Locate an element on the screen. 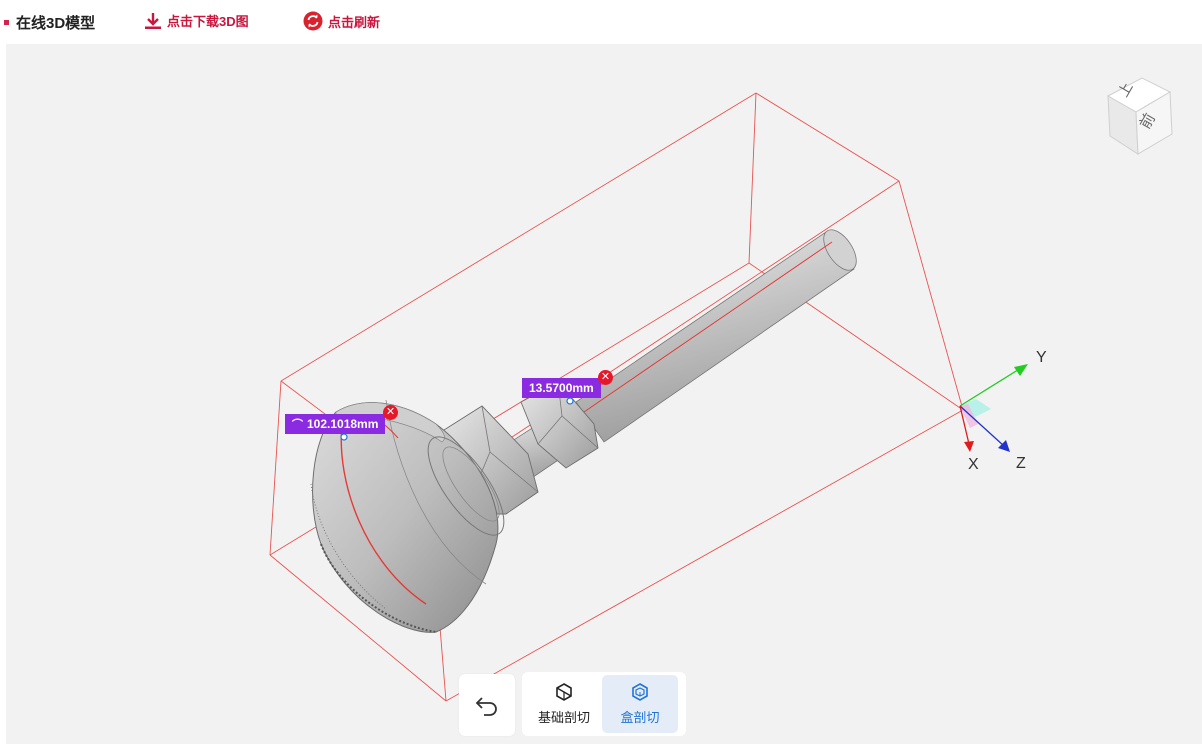 This screenshot has height=744, width=1202. view-cube: 上 前 is located at coordinates (1141, 119).